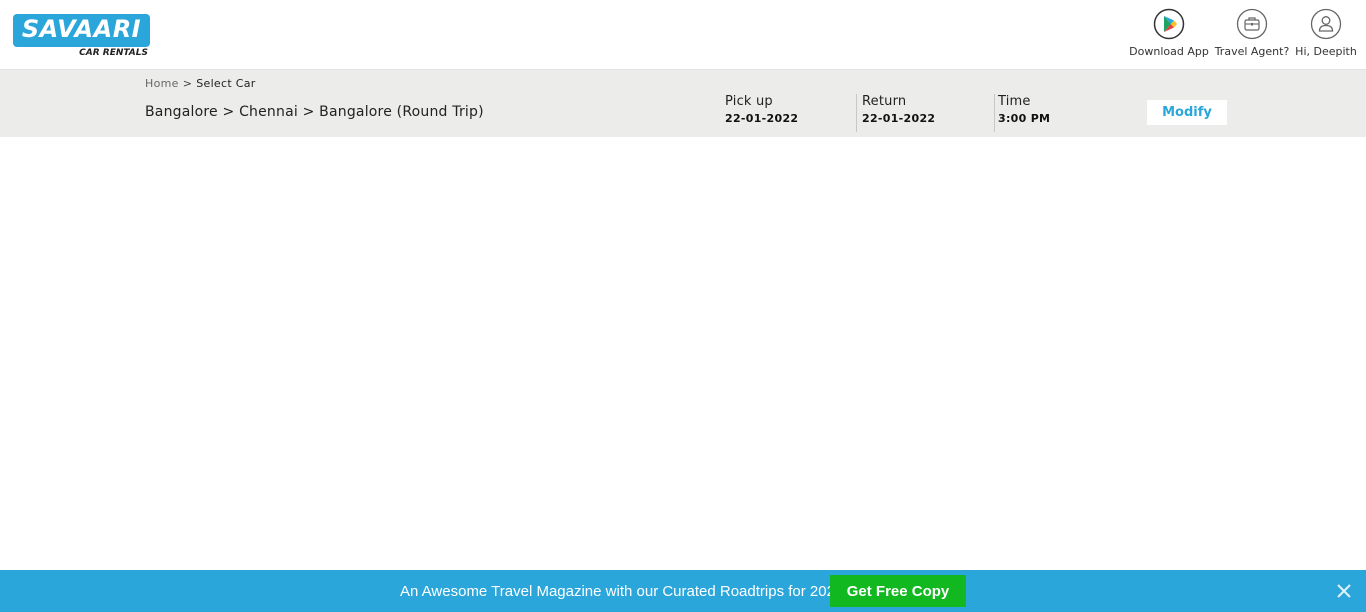  What do you see at coordinates (1344, 591) in the screenshot?
I see `close-icon` at bounding box center [1344, 591].